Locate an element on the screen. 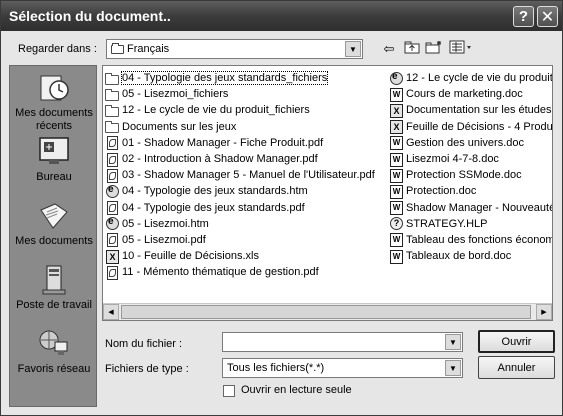 Image resolution: width=563 pixels, height=416 pixels. file-name: Protection SSMode.doc is located at coordinates (464, 175).